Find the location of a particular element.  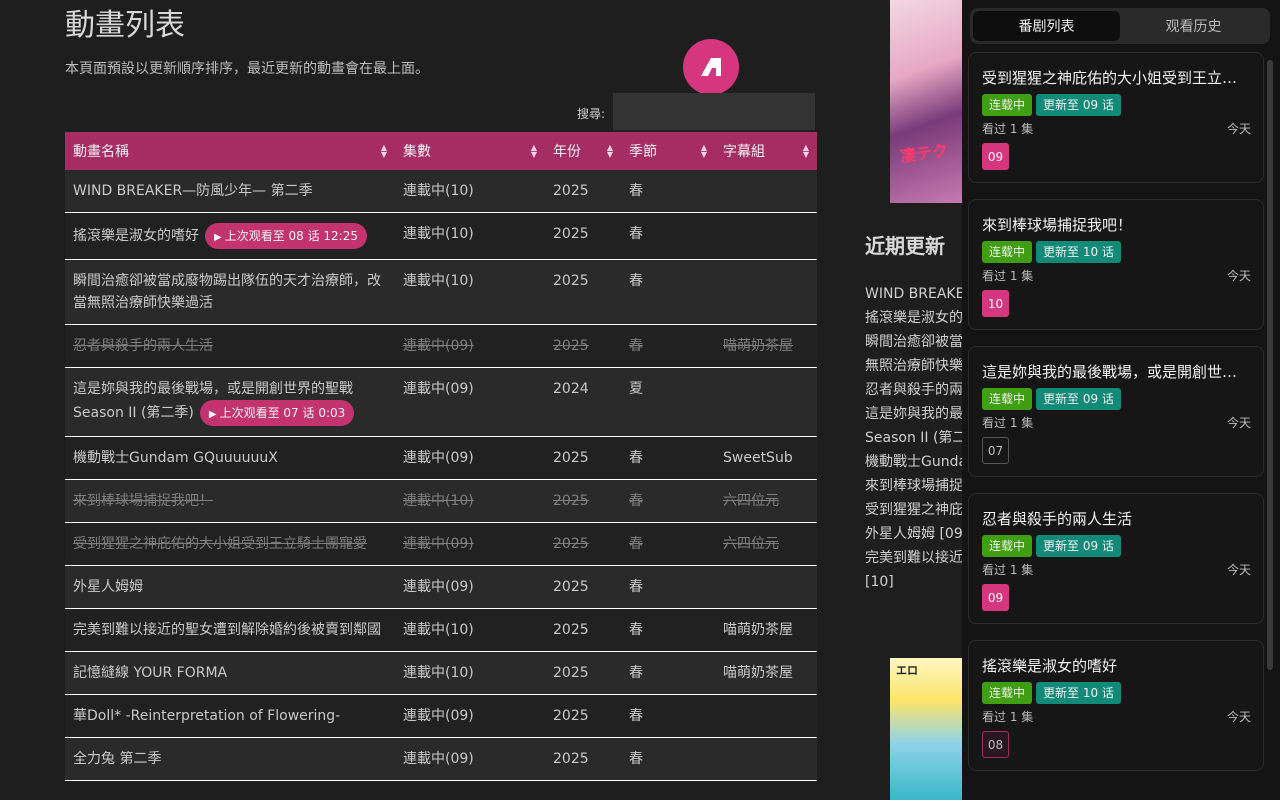

update-badge: 更新至 09 话 is located at coordinates (1078, 546).